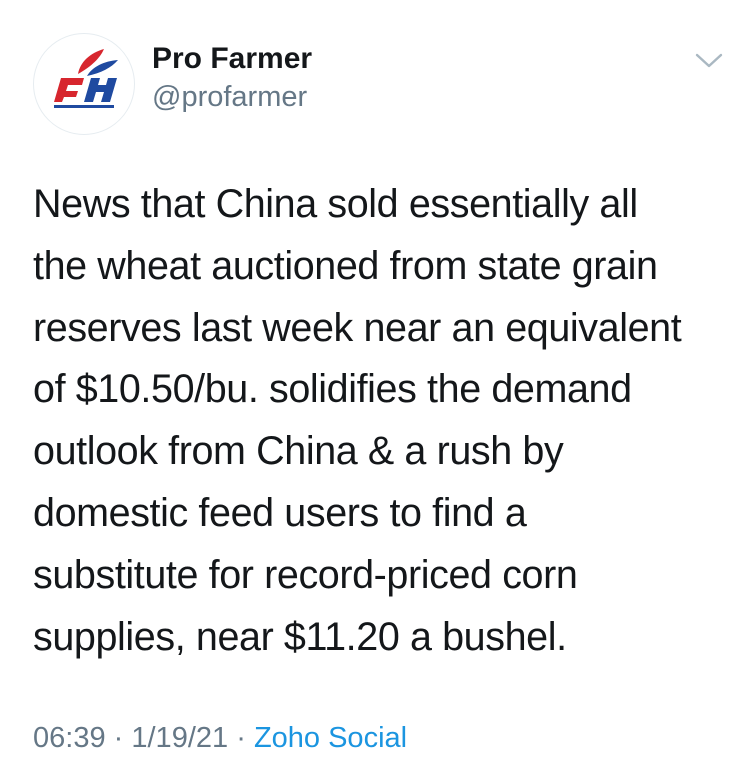  I want to click on display-name: Pro Farmer, so click(232, 59).